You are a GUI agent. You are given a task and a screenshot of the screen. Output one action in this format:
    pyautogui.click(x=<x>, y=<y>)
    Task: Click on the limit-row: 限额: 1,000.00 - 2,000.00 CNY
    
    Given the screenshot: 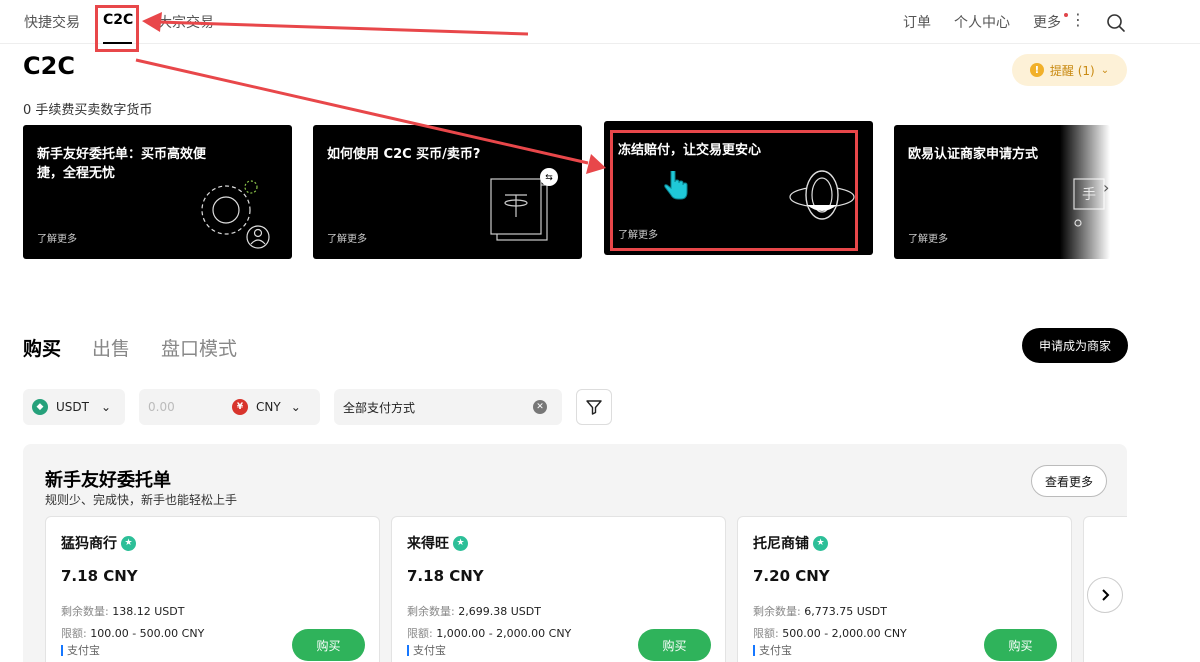 What is the action you would take?
    pyautogui.click(x=489, y=633)
    